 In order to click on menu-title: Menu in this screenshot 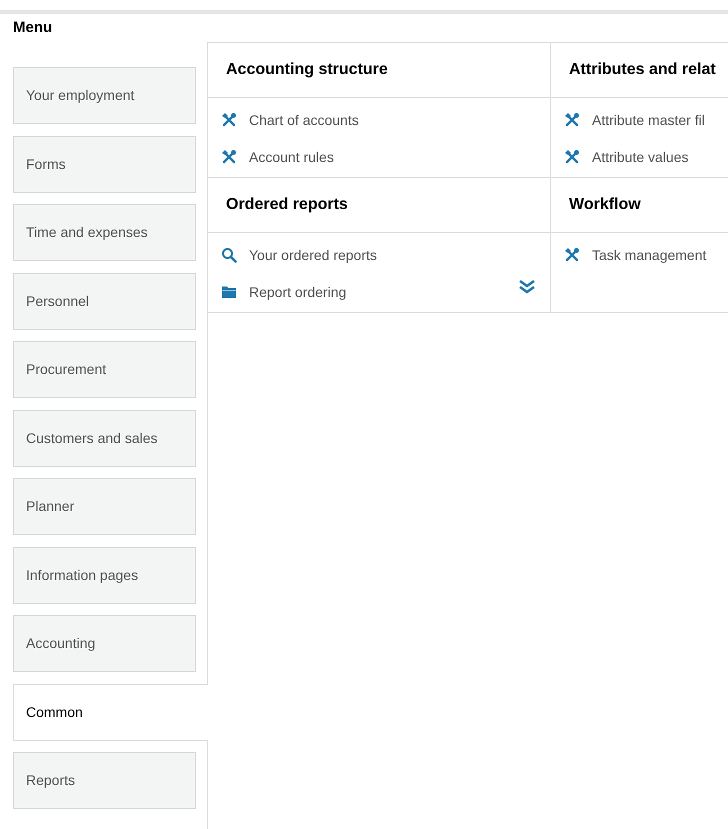, I will do `click(32, 28)`.